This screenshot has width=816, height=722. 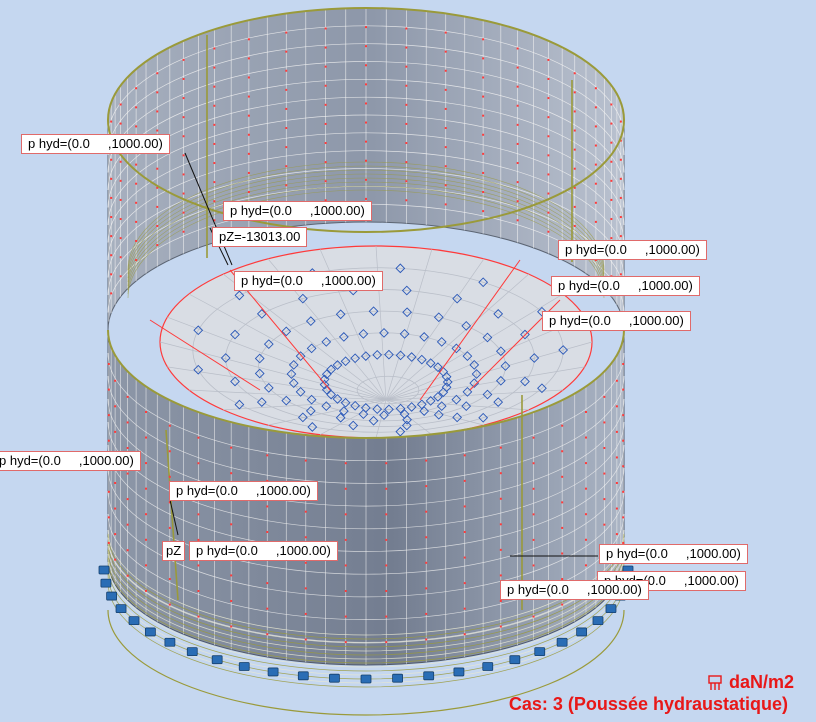 I want to click on legend-unit: daN/m2, so click(x=750, y=682).